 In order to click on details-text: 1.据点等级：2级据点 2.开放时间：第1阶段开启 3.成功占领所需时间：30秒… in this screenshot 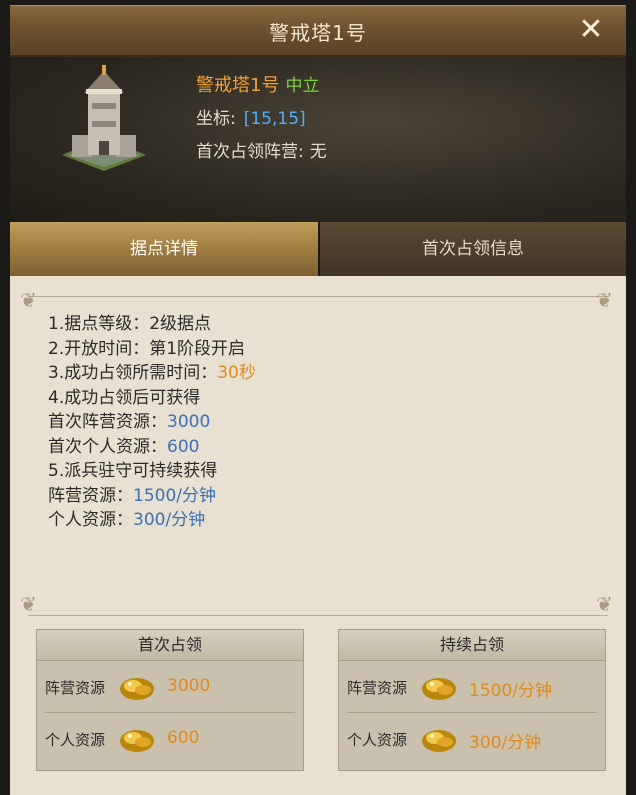, I will do `click(152, 422)`.